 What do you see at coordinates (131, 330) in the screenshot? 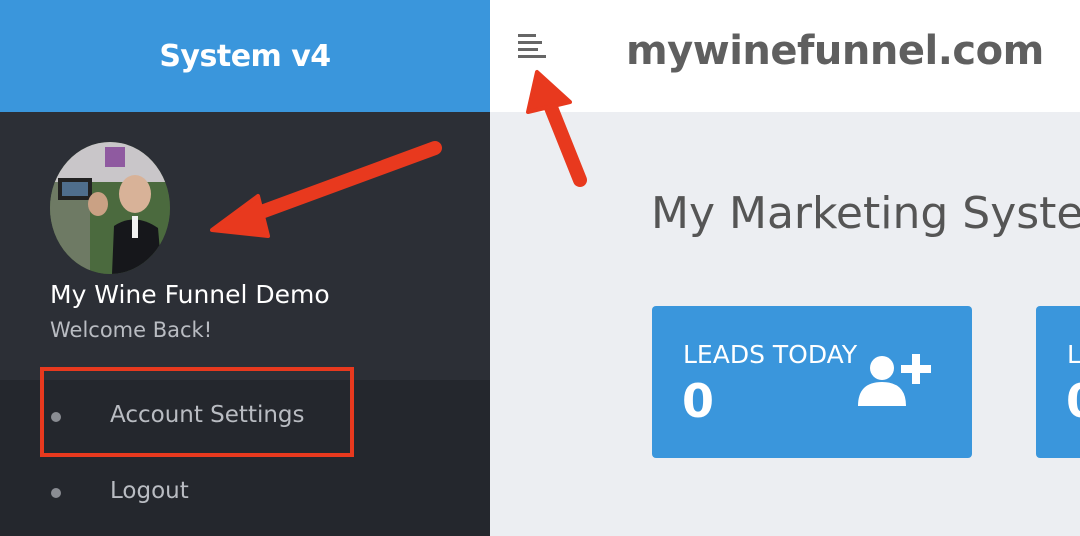
I see `welcome-text: Welcome Back!` at bounding box center [131, 330].